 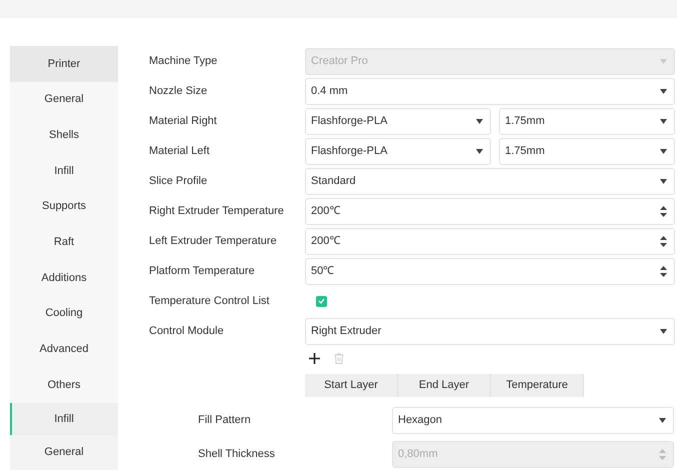 What do you see at coordinates (537, 385) in the screenshot?
I see `column-header: Temperature` at bounding box center [537, 385].